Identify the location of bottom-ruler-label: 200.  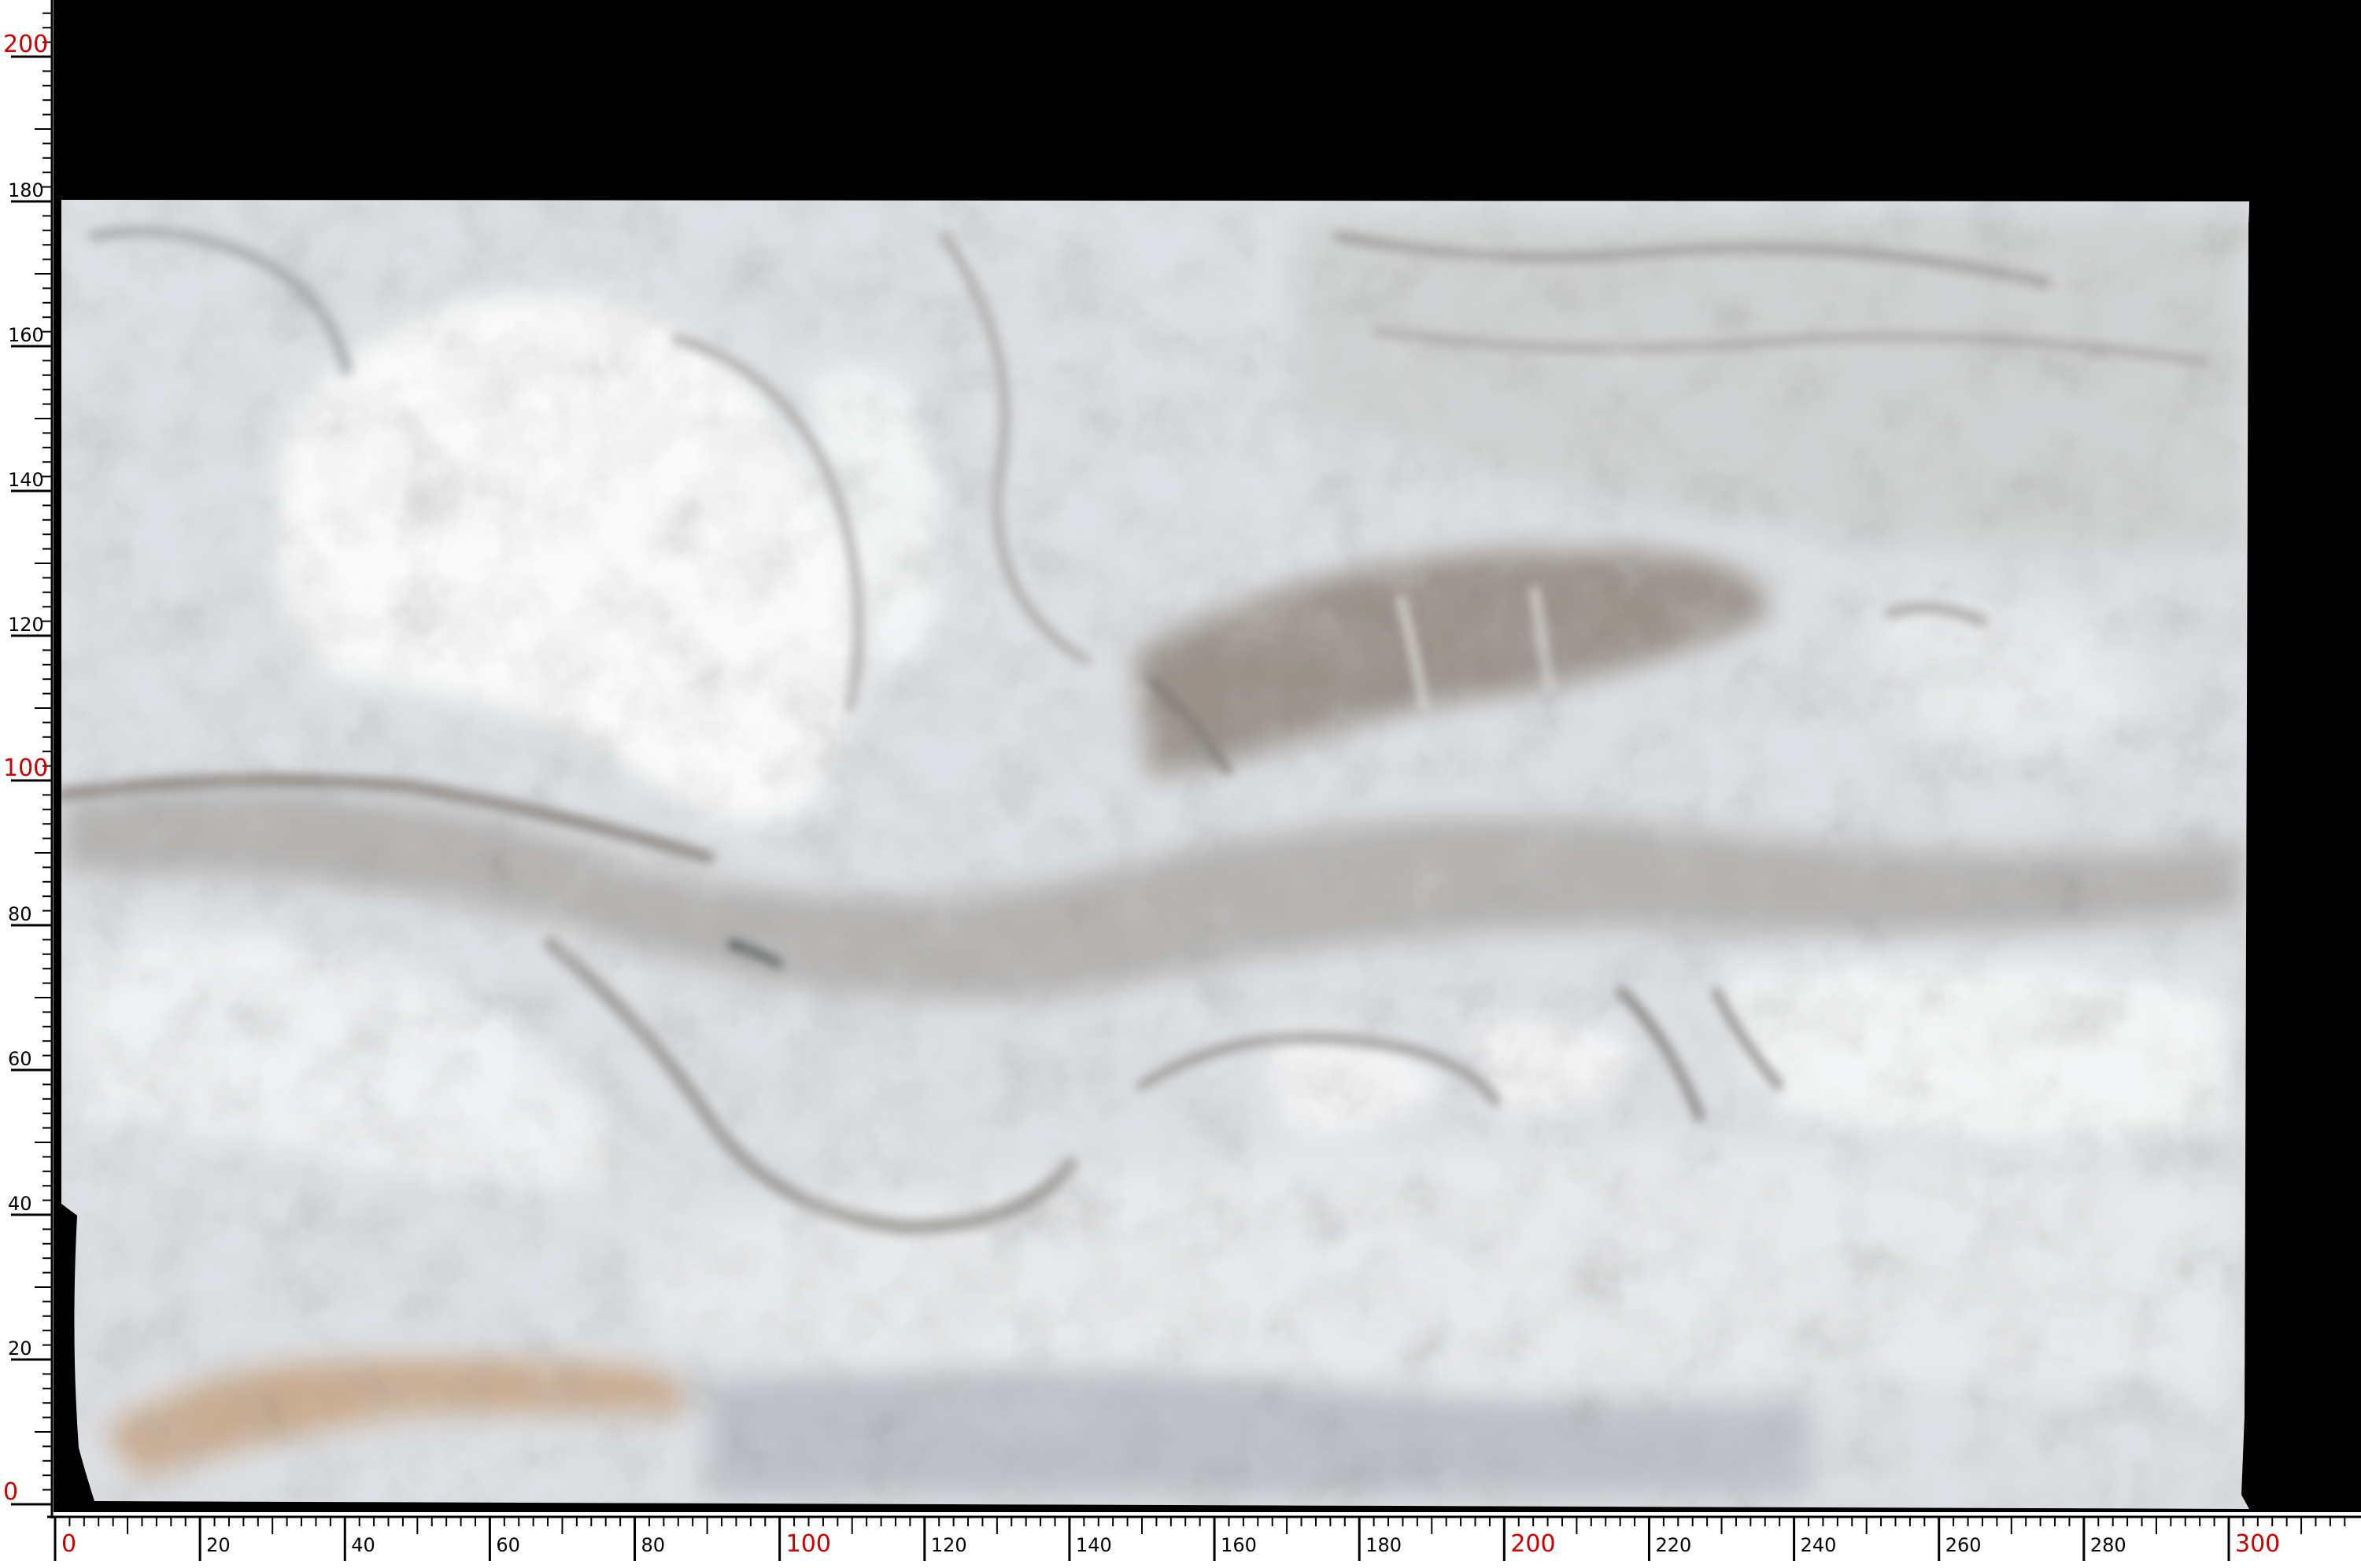
(1533, 1544).